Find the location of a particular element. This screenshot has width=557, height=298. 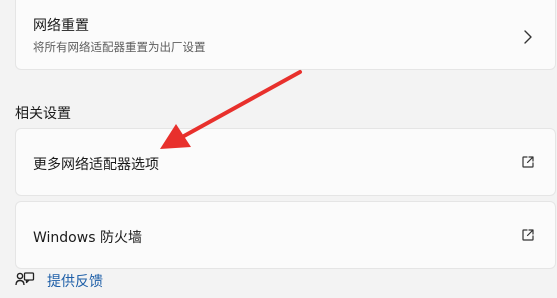

network-reset-subtitle: 将所有网络适配器重置为出厂设置 is located at coordinates (119, 47).